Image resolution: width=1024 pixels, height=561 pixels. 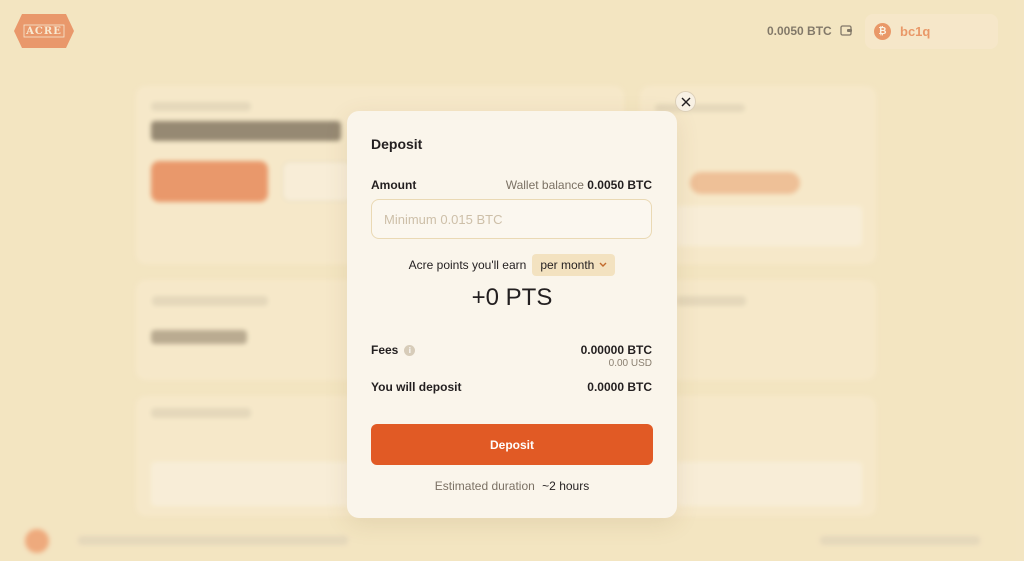 I want to click on fees-usd: 0.00 USD, so click(x=630, y=363).